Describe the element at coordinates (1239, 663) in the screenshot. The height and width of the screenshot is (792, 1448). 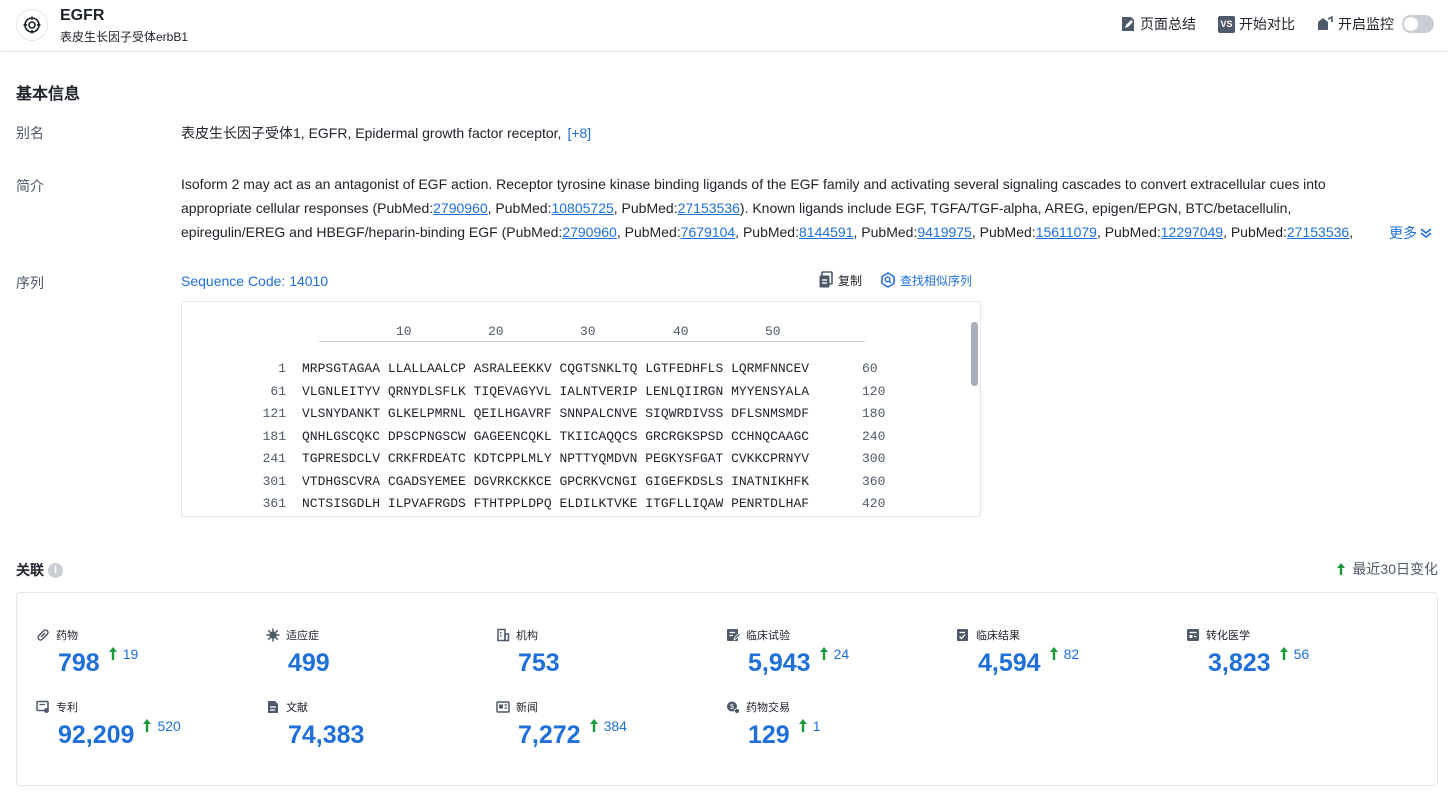
I see `stat-value: 3,823` at that location.